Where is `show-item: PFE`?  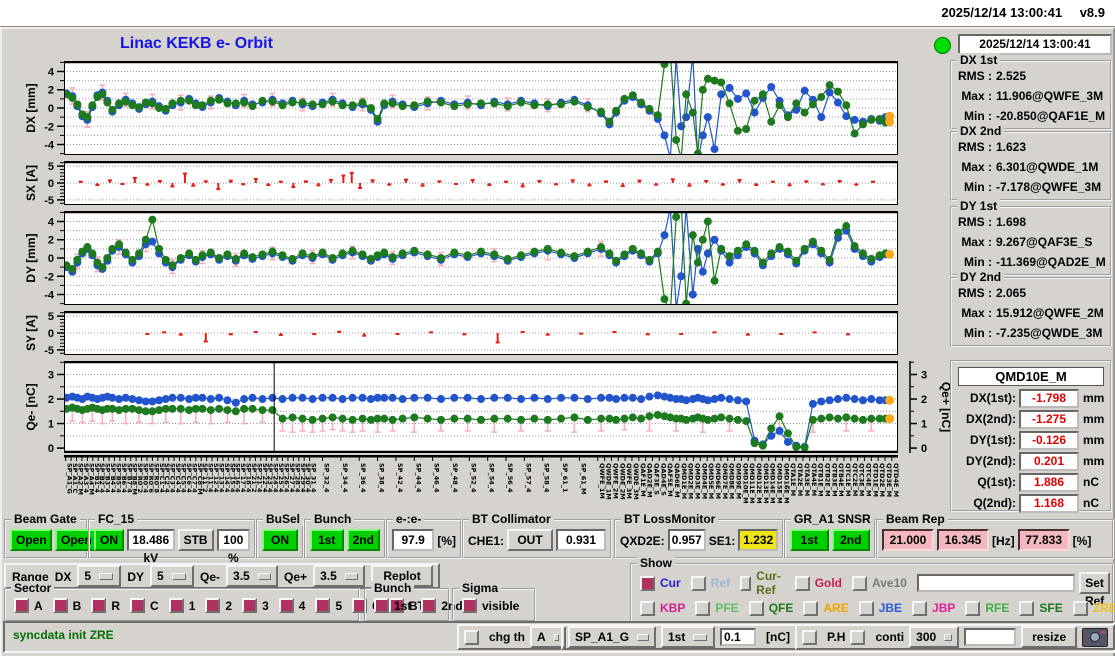
show-item: PFE is located at coordinates (717, 608).